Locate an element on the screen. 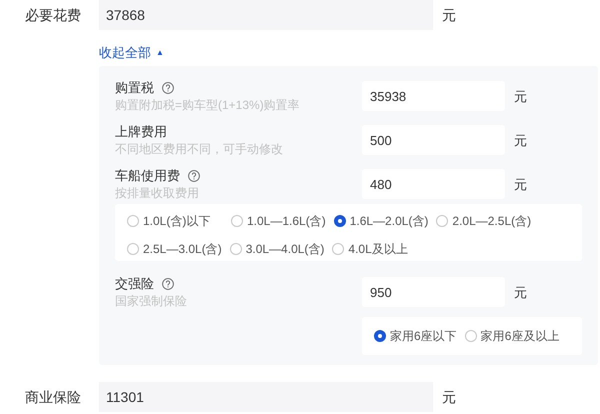 The width and height of the screenshot is (600, 414). radio-option: 1.0L(含)以下 is located at coordinates (175, 221).